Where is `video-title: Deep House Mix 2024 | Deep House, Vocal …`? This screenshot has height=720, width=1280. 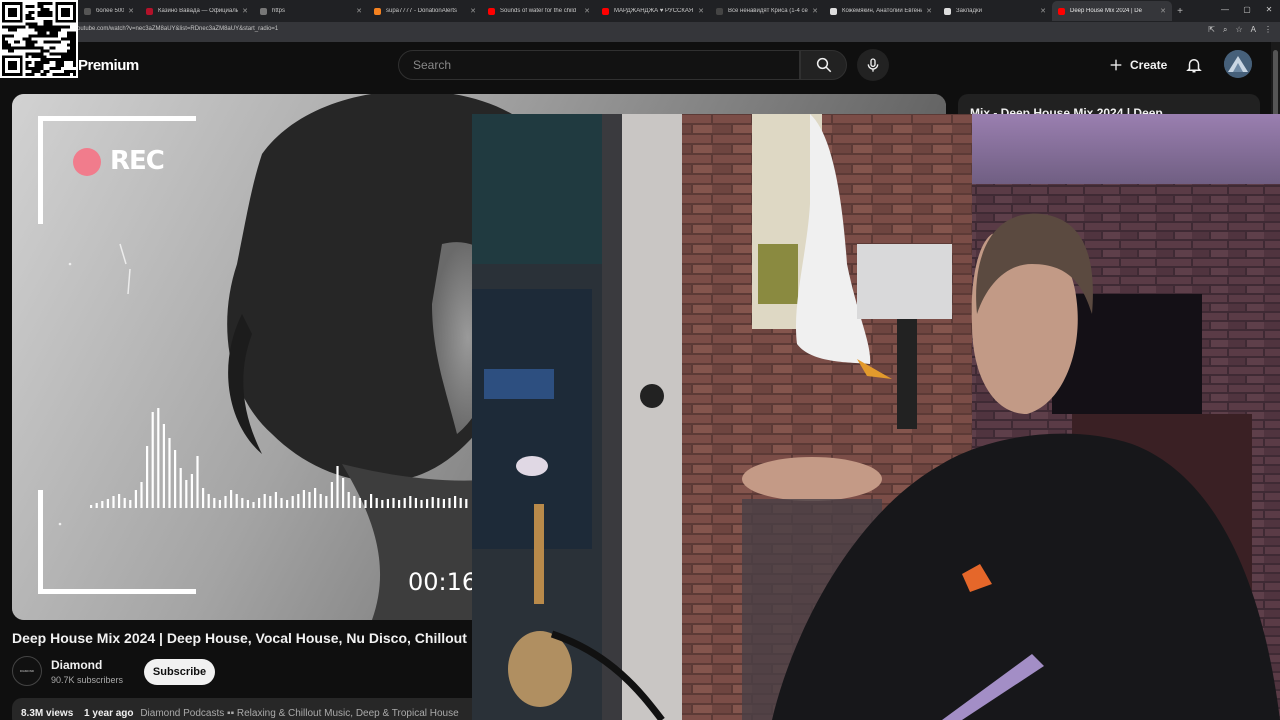
video-title: Deep House Mix 2024 | Deep House, Vocal … is located at coordinates (239, 638).